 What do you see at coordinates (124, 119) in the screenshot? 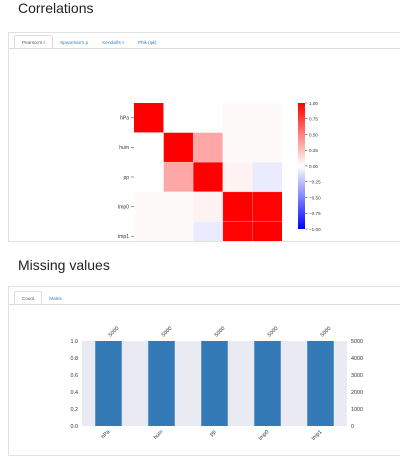
I see `y-tick-label: hPa` at bounding box center [124, 119].